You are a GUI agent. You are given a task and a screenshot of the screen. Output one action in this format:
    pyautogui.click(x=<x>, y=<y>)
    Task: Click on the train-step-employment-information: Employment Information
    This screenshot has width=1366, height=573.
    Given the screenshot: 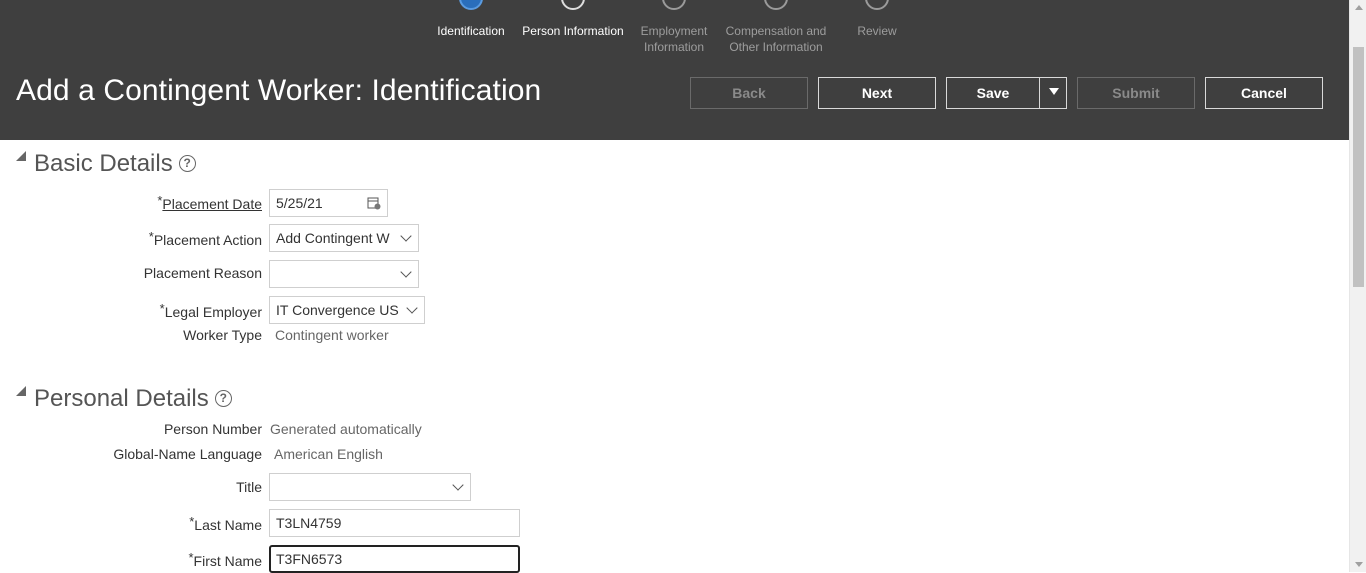 What is the action you would take?
    pyautogui.click(x=674, y=27)
    